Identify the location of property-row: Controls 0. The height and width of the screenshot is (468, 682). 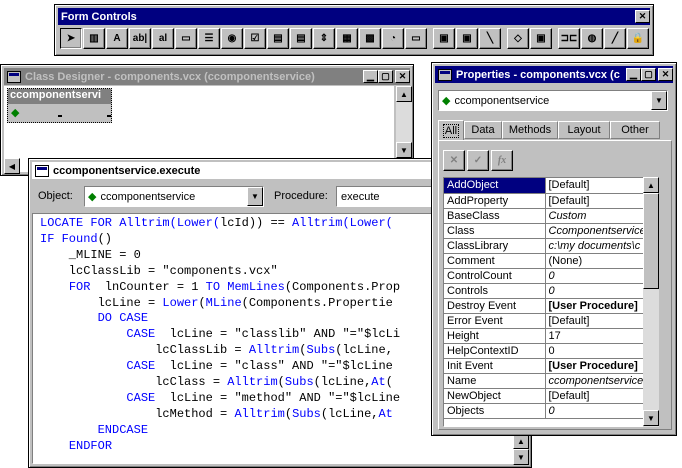
(551, 291).